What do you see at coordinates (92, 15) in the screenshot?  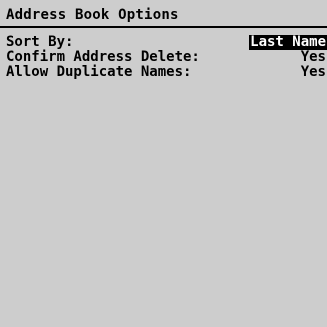 I see `page-title: Address Book Options` at bounding box center [92, 15].